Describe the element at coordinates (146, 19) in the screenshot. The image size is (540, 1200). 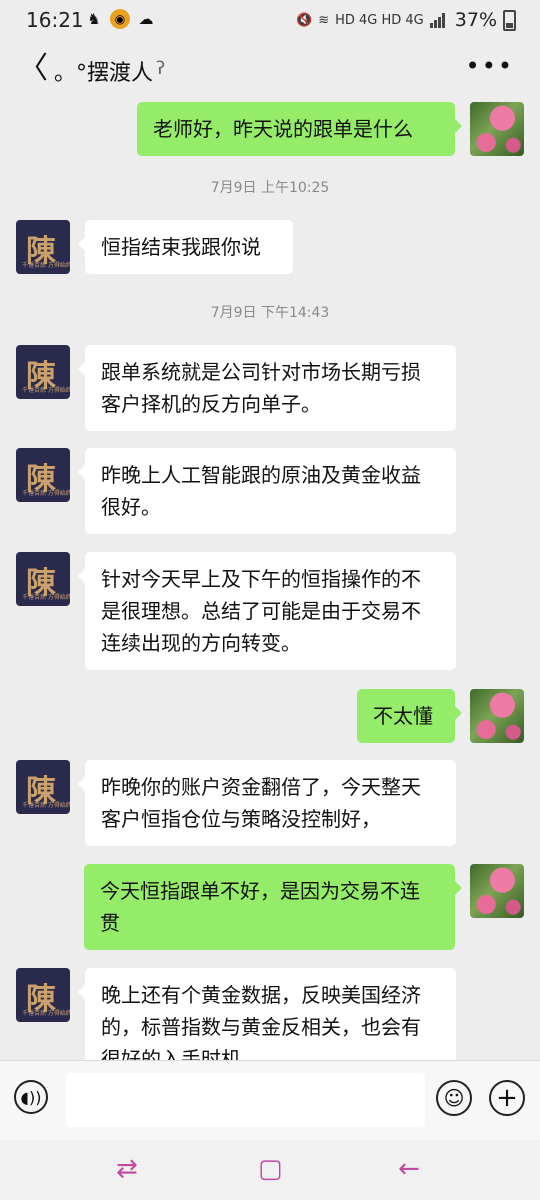
I see `weather-icon: ☁` at that location.